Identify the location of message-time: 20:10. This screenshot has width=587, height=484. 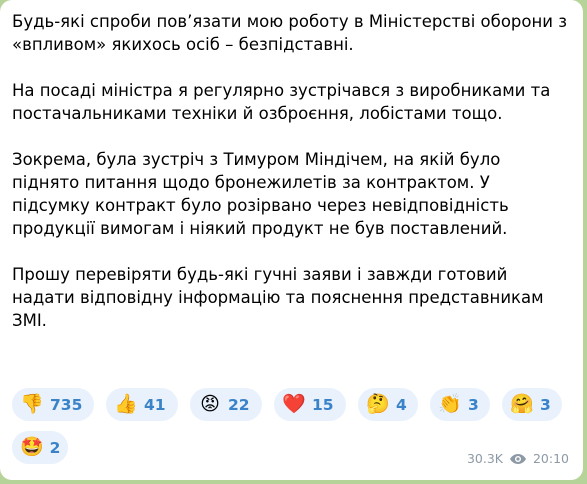
(550, 458).